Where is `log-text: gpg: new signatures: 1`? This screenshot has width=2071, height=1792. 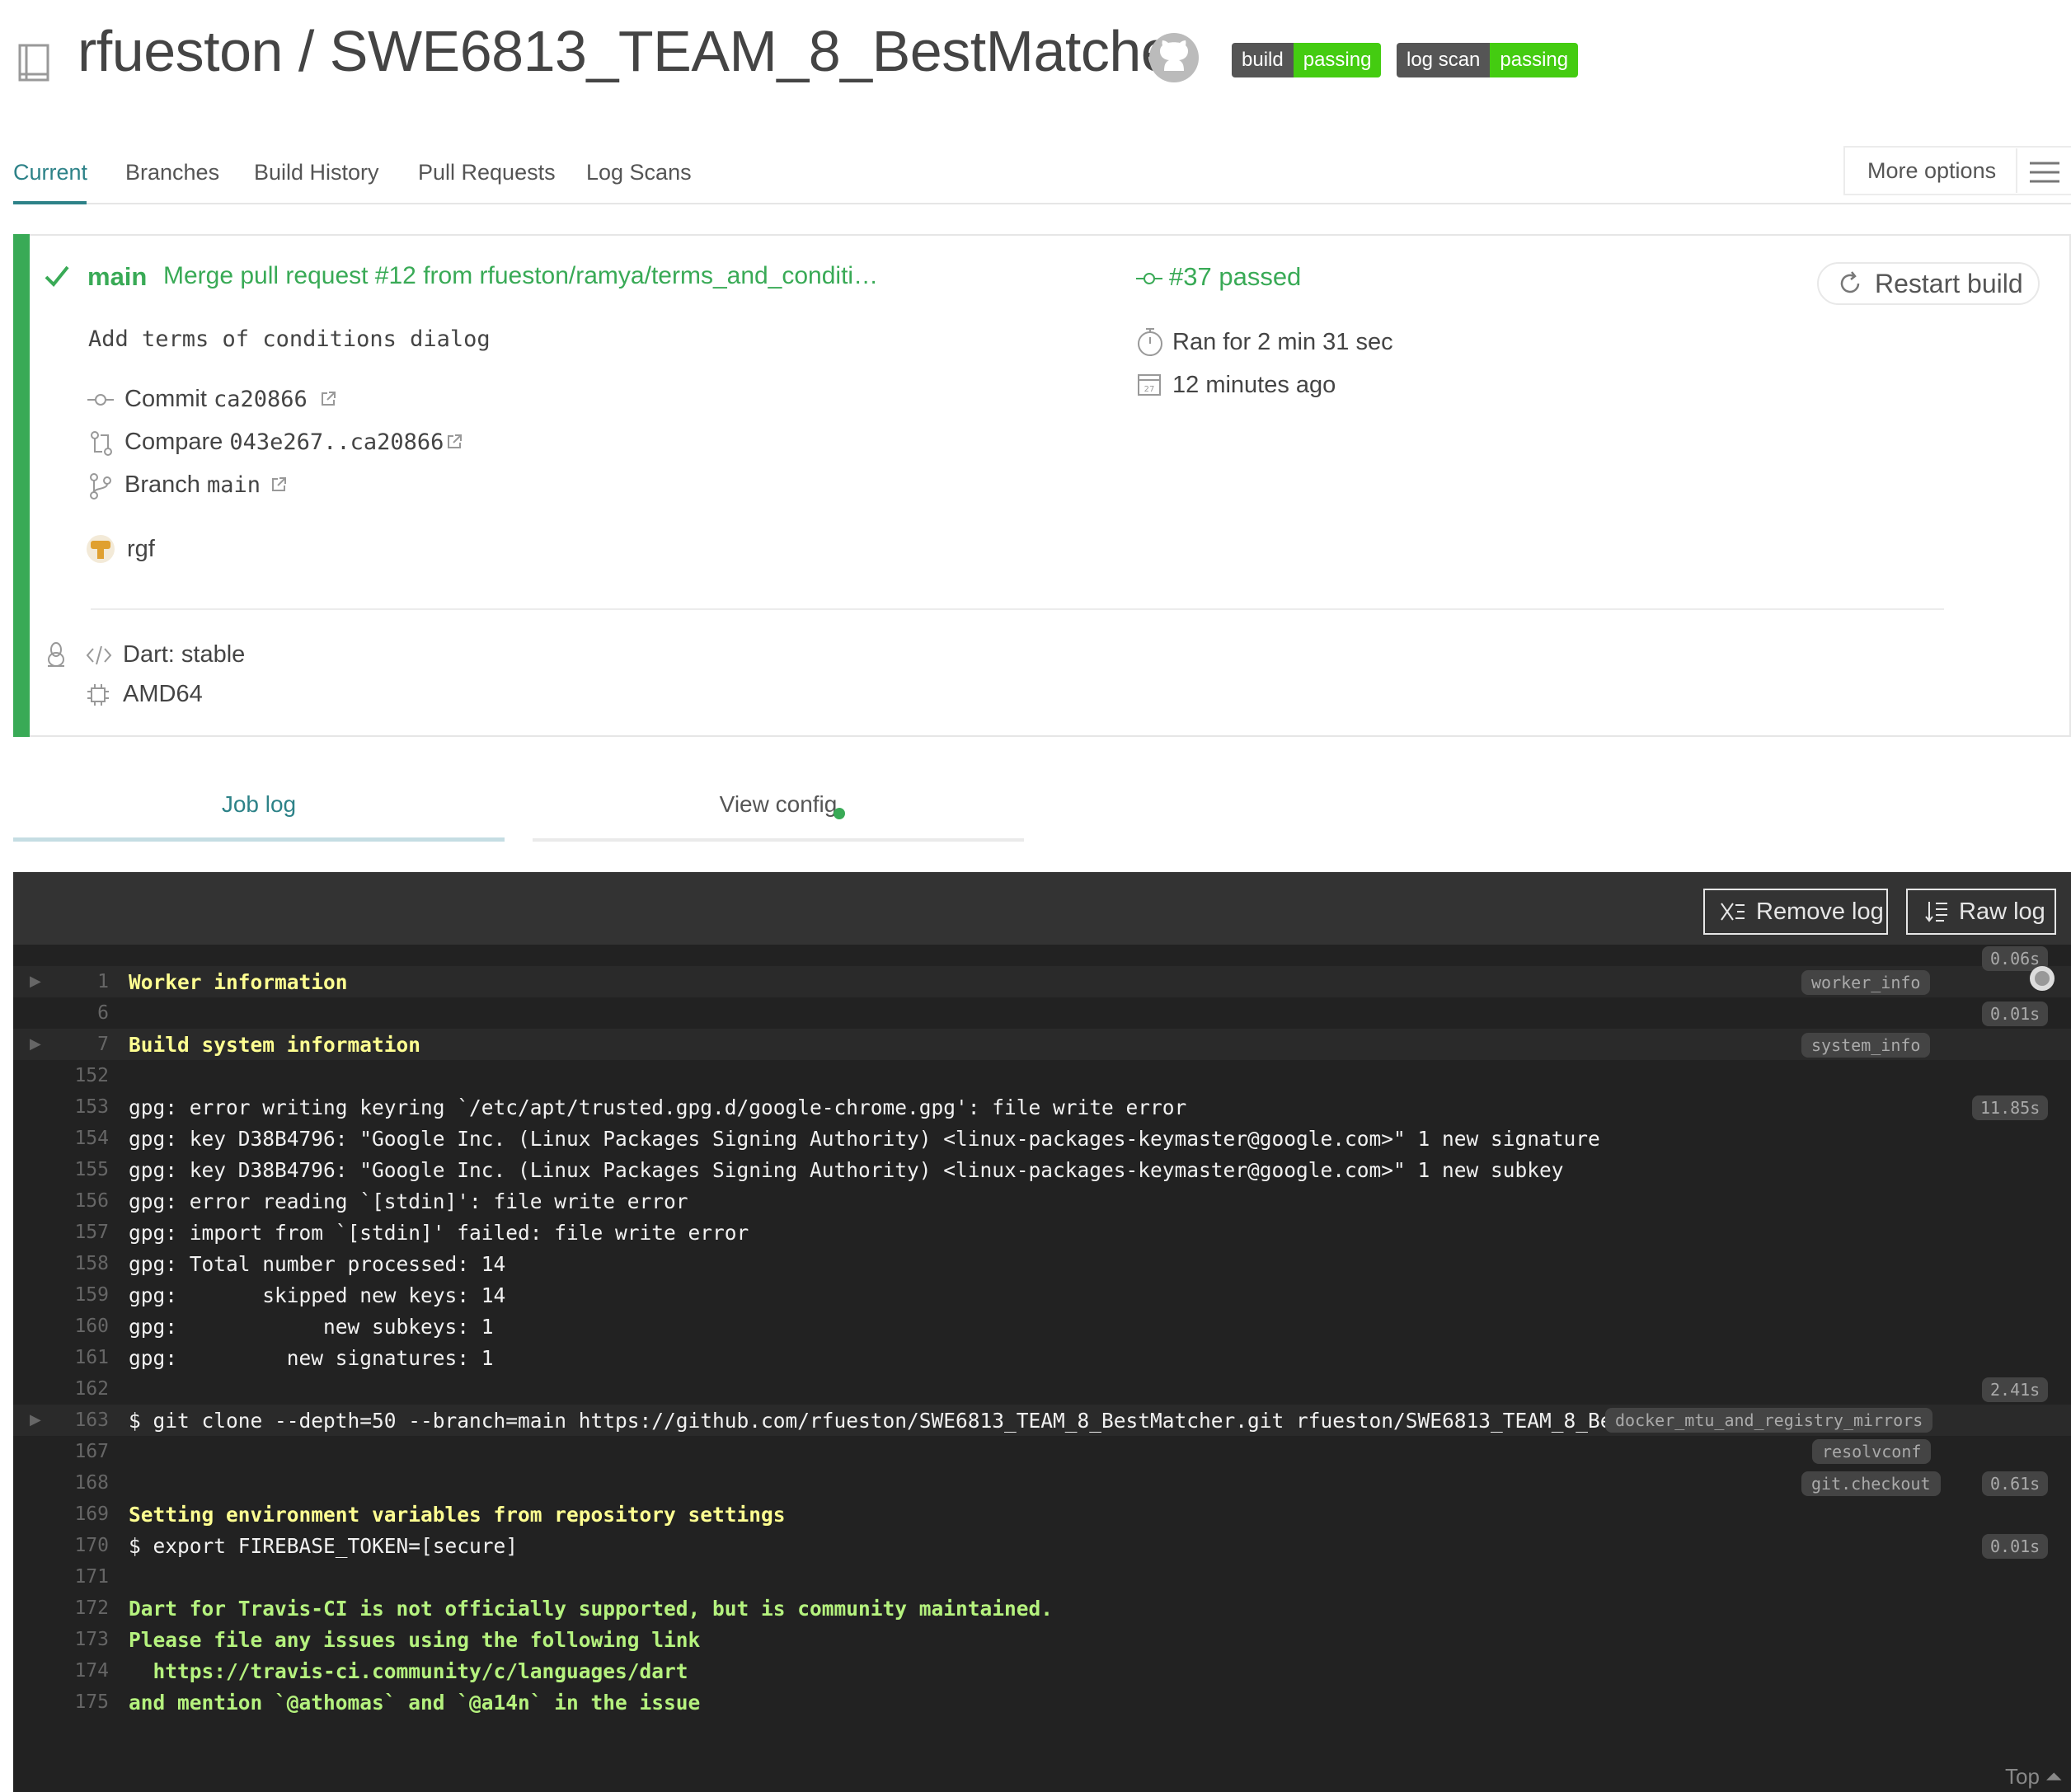 log-text: gpg: new signatures: 1 is located at coordinates (311, 1358).